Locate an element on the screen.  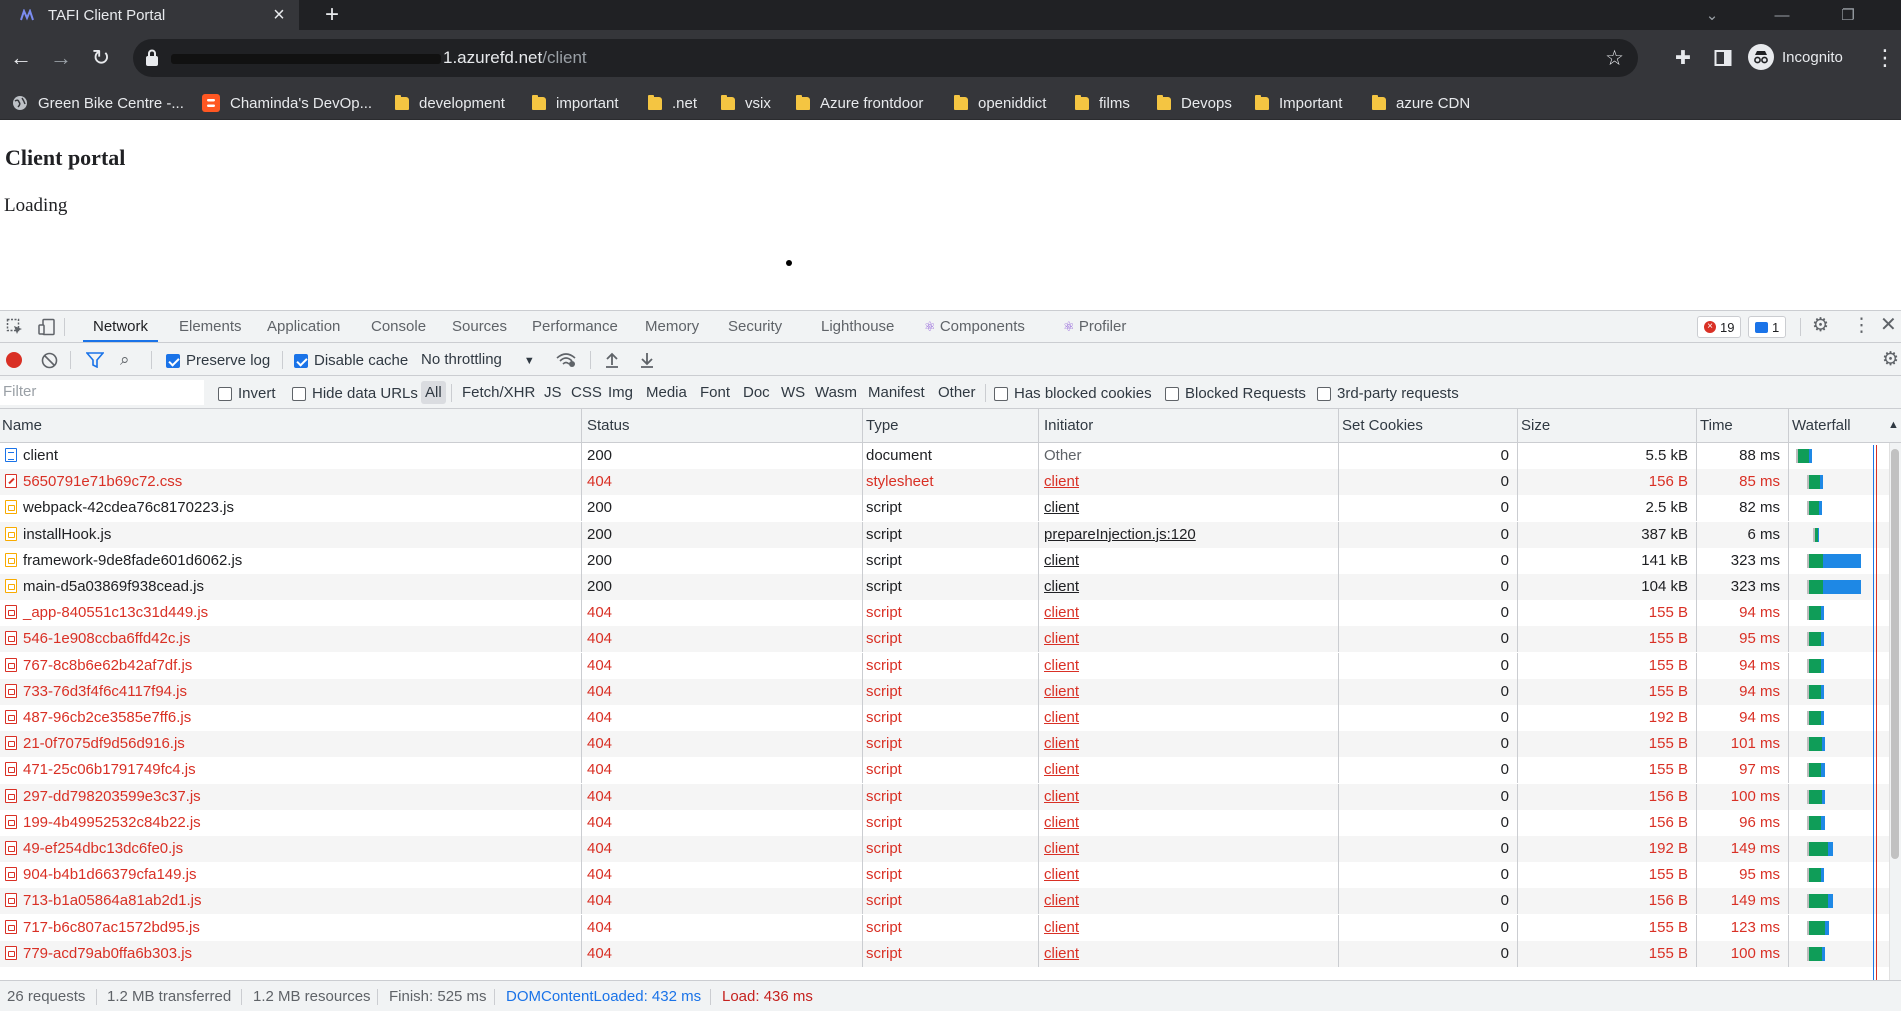
preserve-log-checkbox: Preserve log is located at coordinates (218, 360).